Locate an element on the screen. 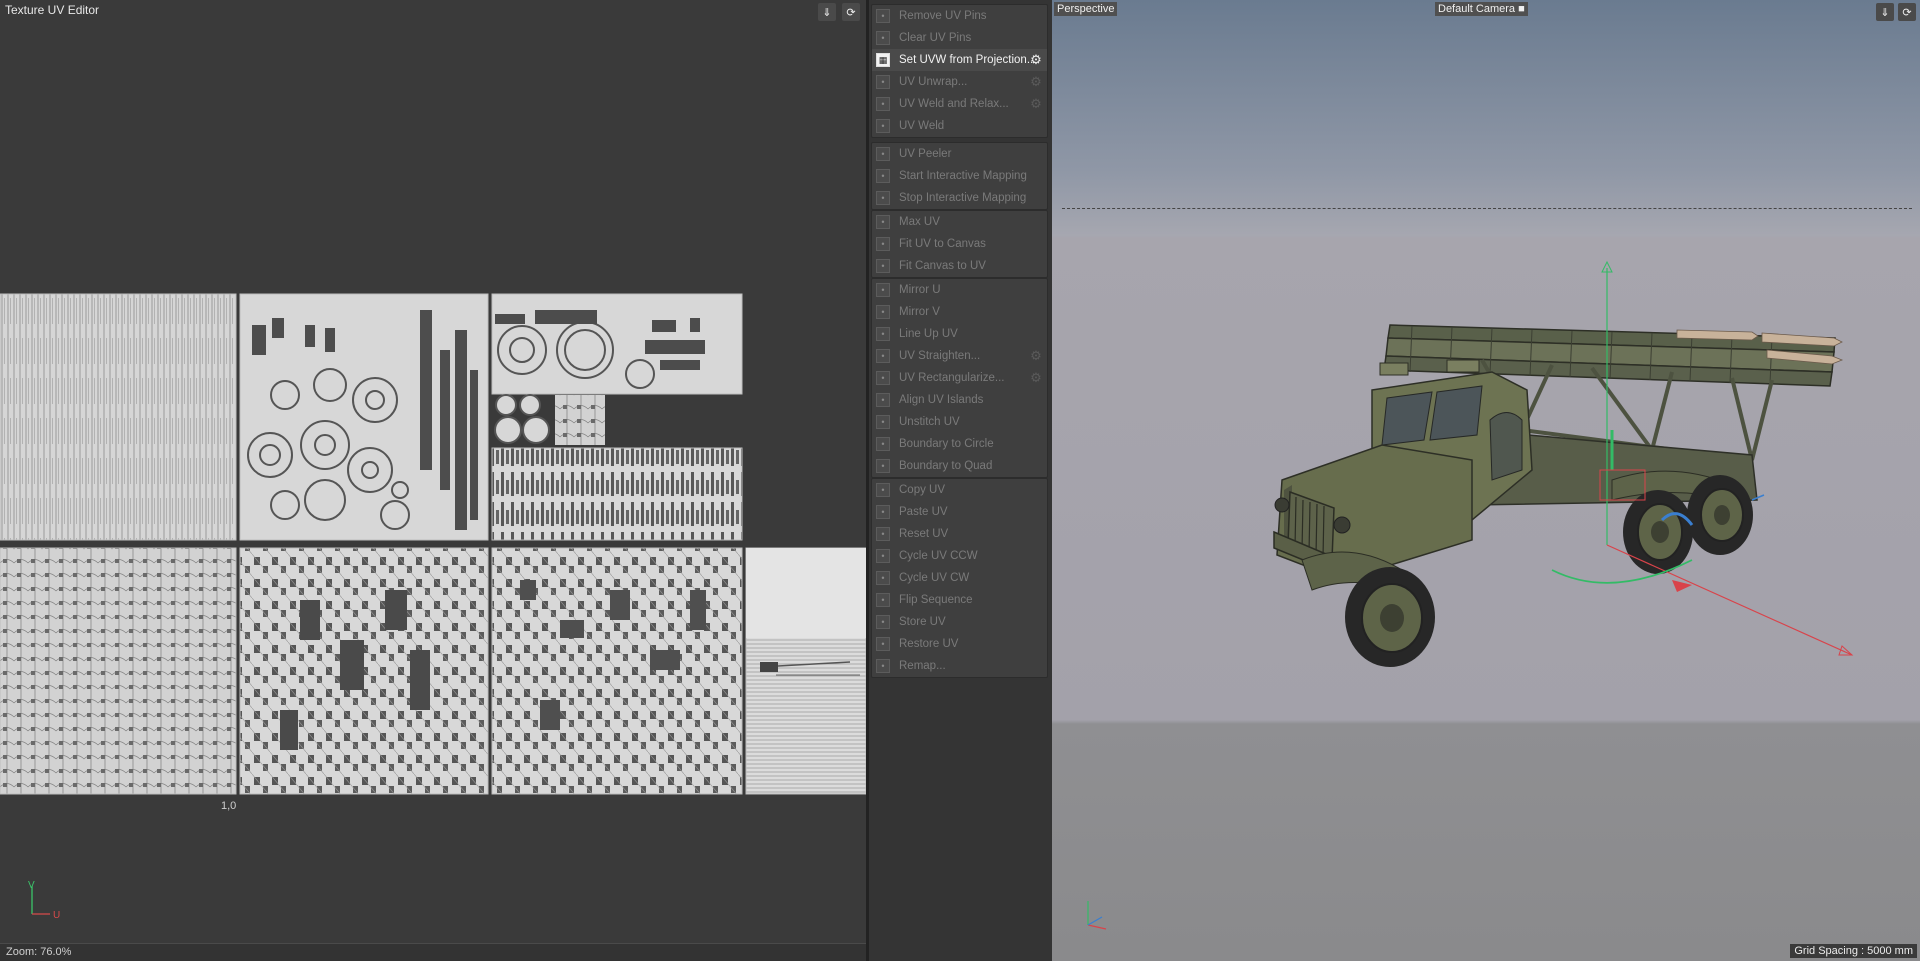  fit-canvas-to-uv-button: • Fit Canvas to UV is located at coordinates (959, 266).